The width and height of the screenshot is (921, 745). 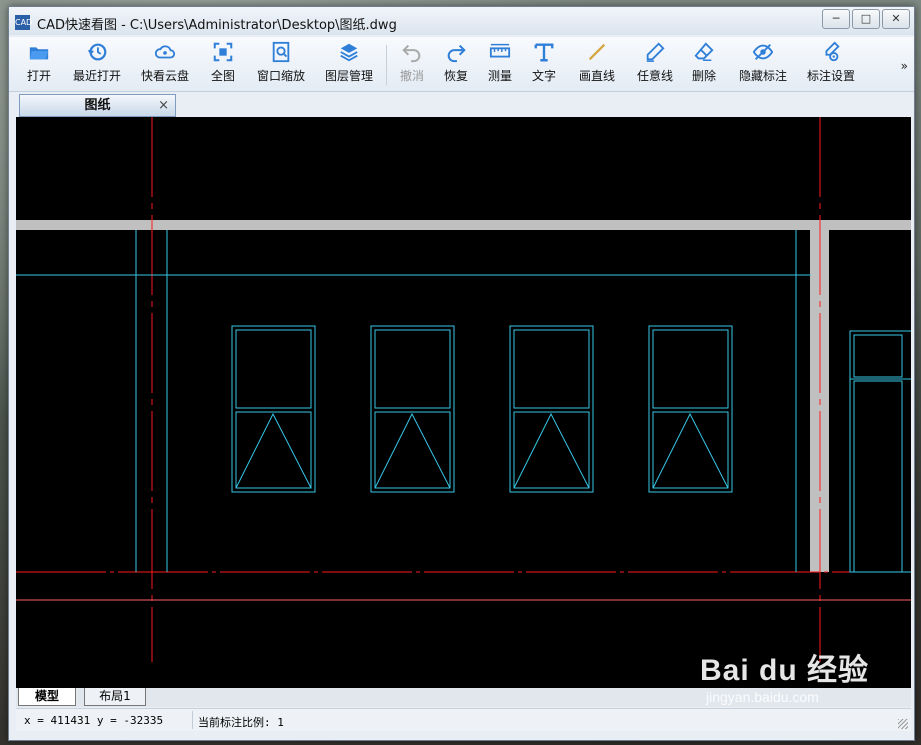 What do you see at coordinates (386, 65) in the screenshot?
I see `toolbar-separator` at bounding box center [386, 65].